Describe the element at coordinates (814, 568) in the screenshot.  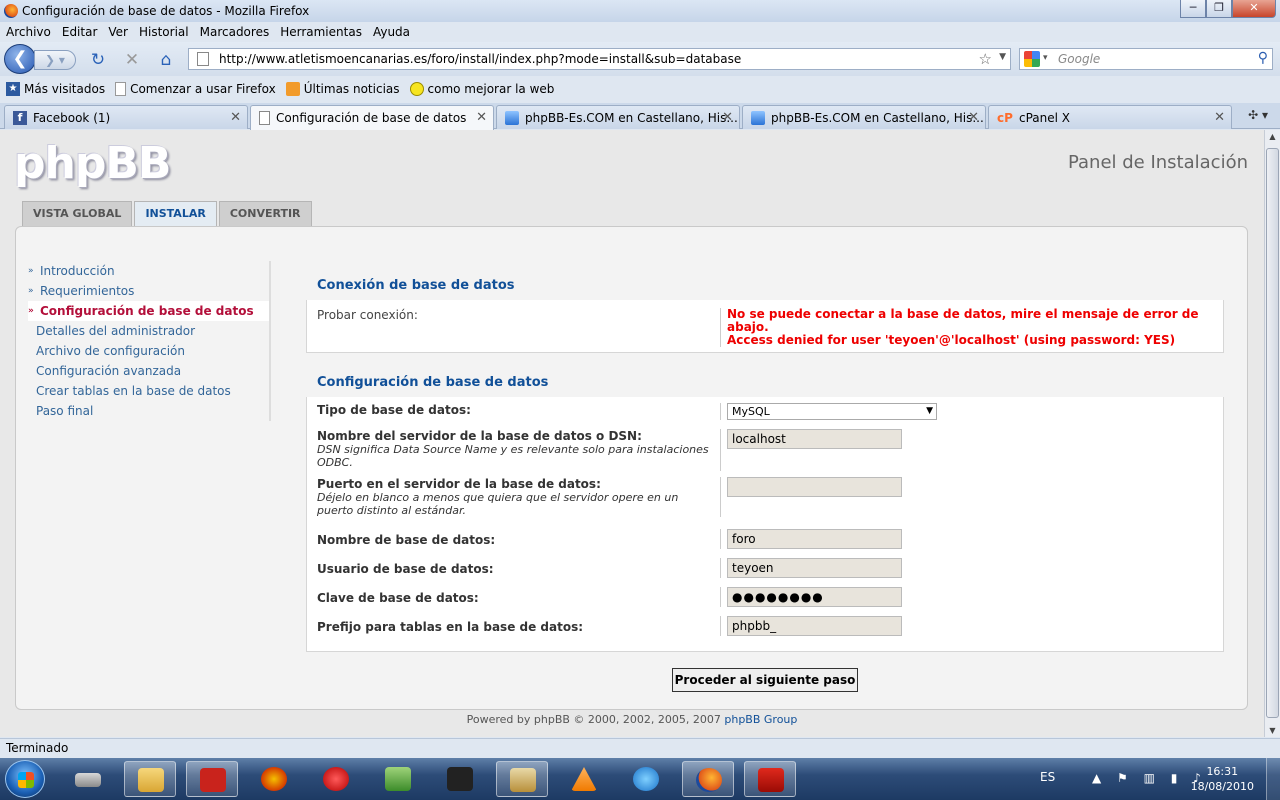
I see `dbuser-input: teyoen` at that location.